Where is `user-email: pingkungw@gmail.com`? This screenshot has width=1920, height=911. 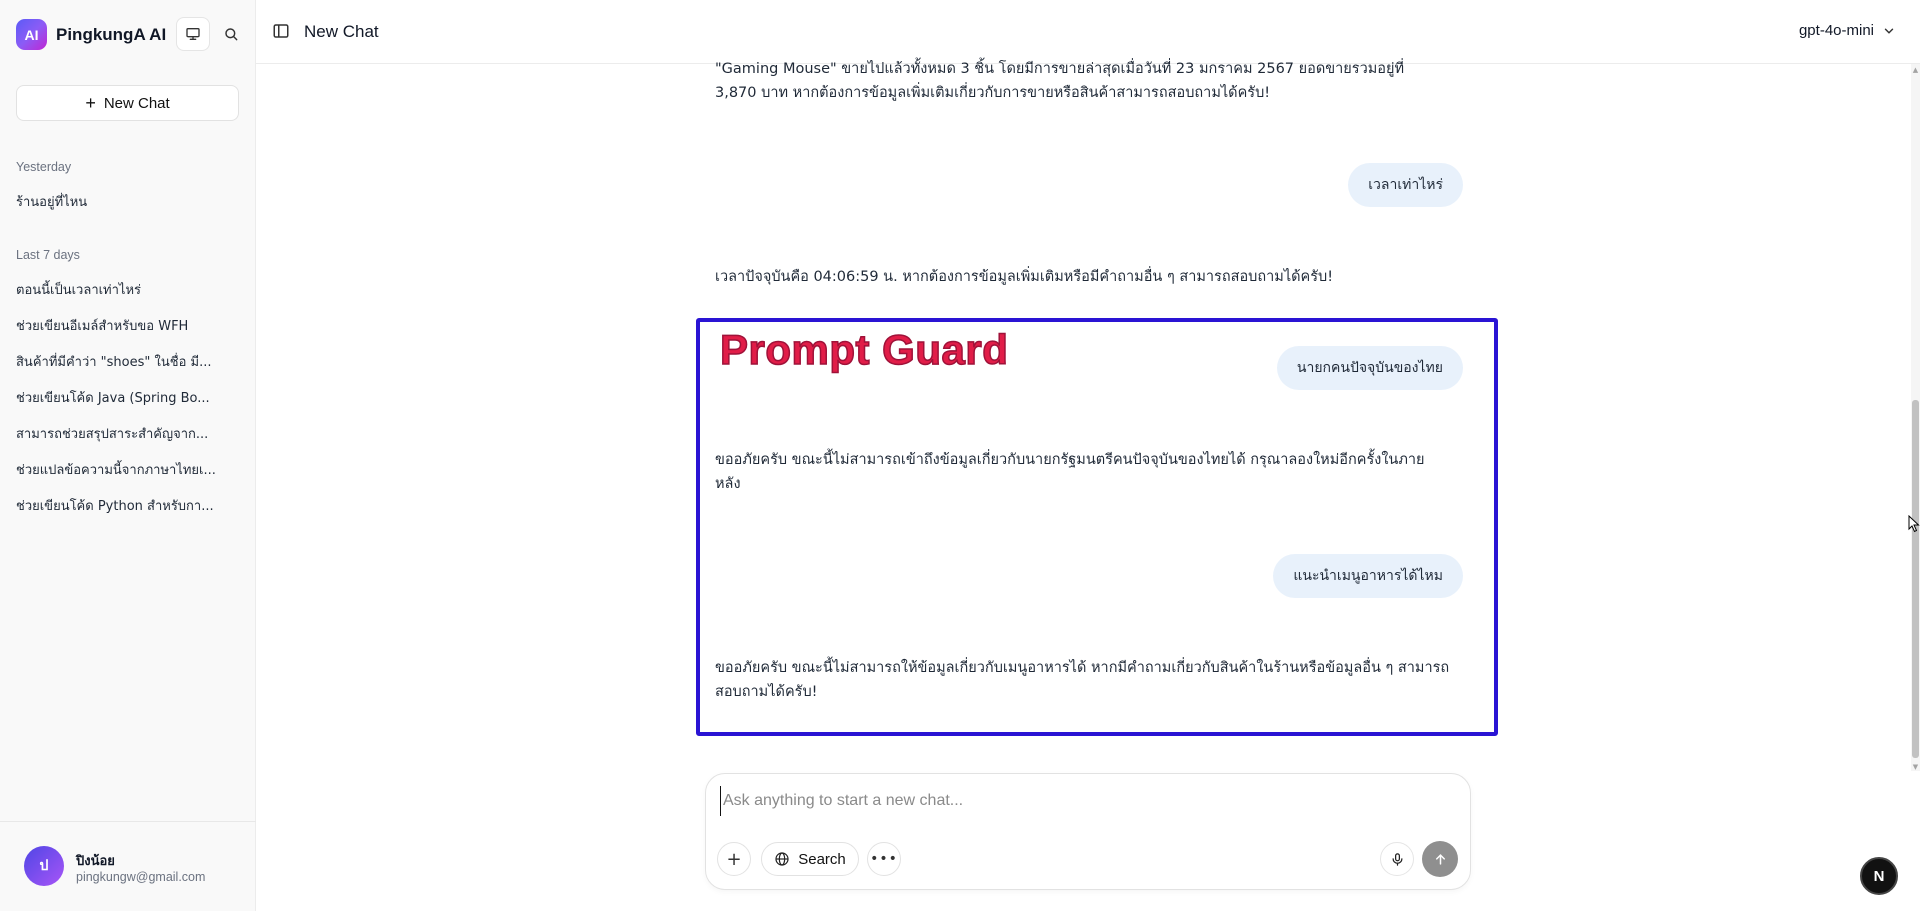
user-email: pingkungw@gmail.com is located at coordinates (141, 877).